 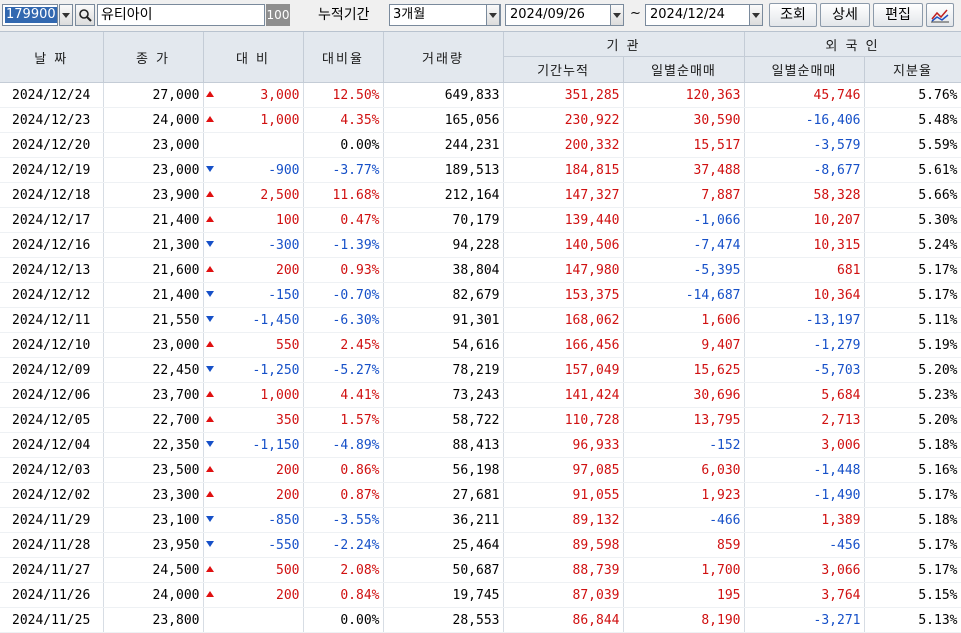 I want to click on cell-change-rate-value: -2.24%, so click(x=356, y=545).